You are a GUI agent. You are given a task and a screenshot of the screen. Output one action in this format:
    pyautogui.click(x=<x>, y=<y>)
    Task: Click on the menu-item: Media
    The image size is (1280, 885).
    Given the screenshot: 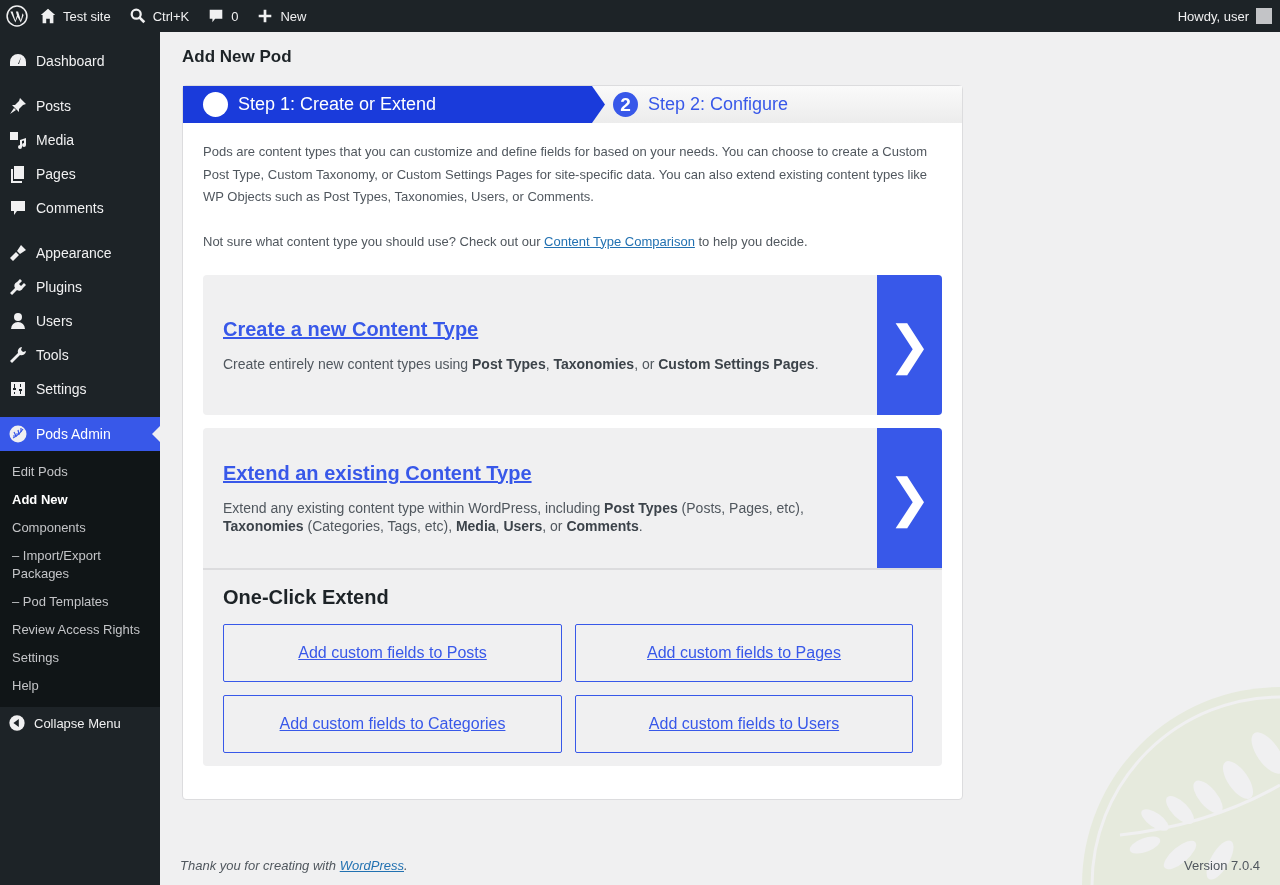 What is the action you would take?
    pyautogui.click(x=80, y=140)
    